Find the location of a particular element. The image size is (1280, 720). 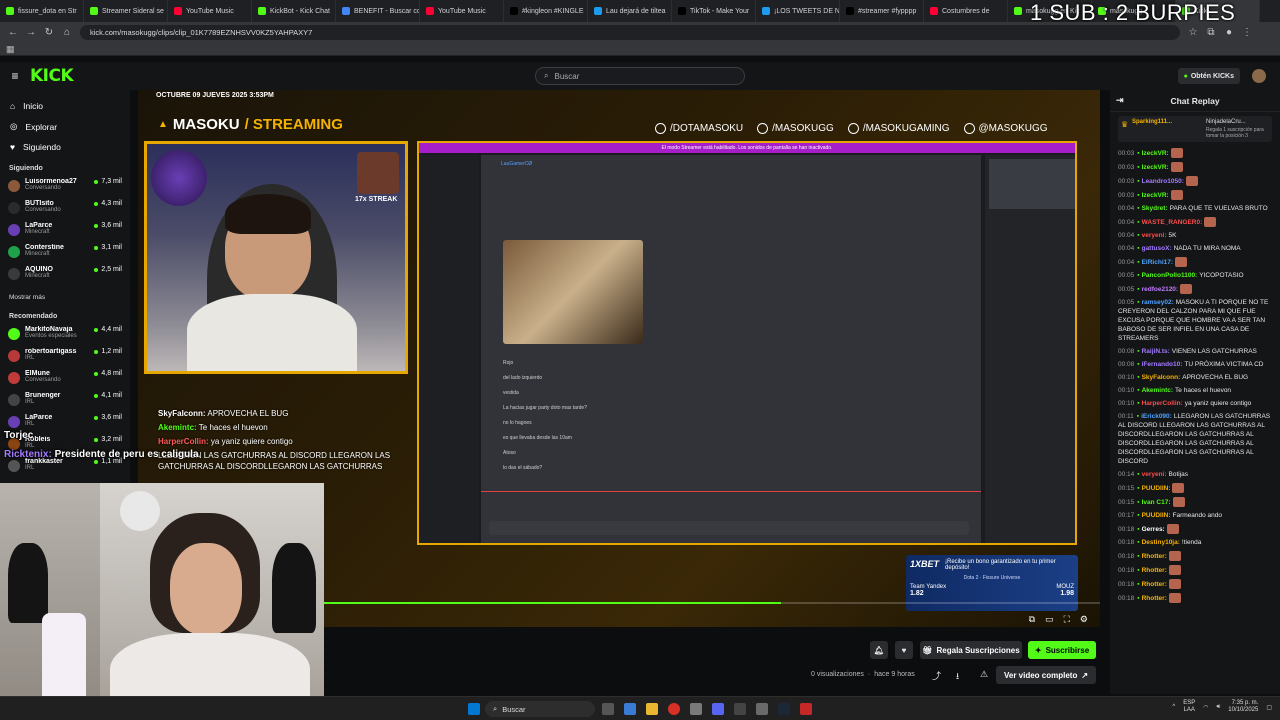

gift-subs-button: 🎁︎ Regala Suscripciones is located at coordinates (971, 650).